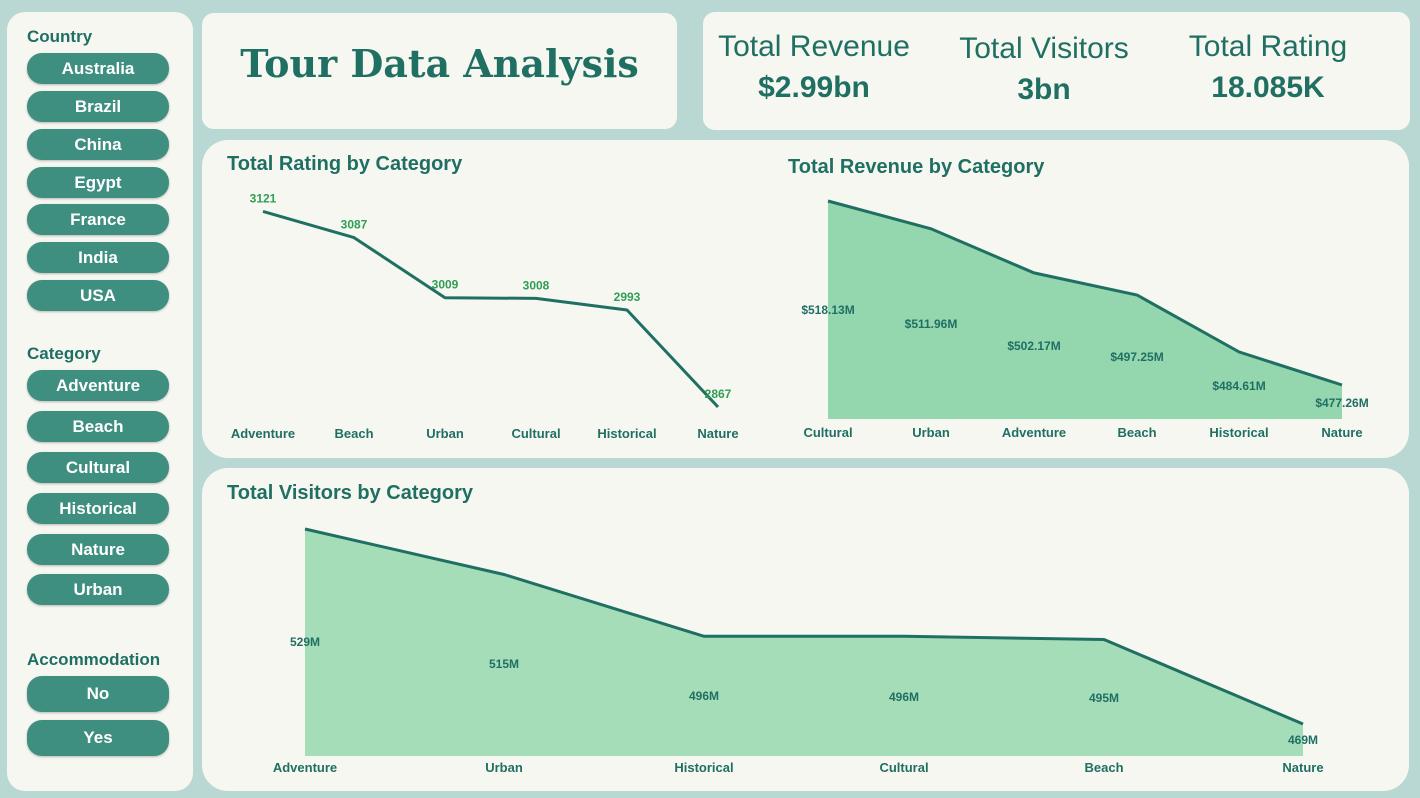 Image resolution: width=1420 pixels, height=798 pixels. Describe the element at coordinates (305, 642) in the screenshot. I see `visitors-data-label: 529M` at that location.